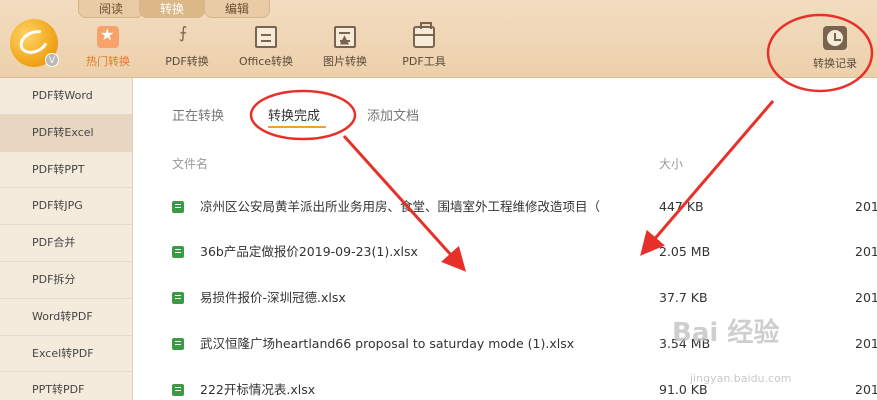 This screenshot has width=877, height=400. What do you see at coordinates (66, 133) in the screenshot?
I see `sidebar-item-pdf-to-excel: PDF转Excel` at bounding box center [66, 133].